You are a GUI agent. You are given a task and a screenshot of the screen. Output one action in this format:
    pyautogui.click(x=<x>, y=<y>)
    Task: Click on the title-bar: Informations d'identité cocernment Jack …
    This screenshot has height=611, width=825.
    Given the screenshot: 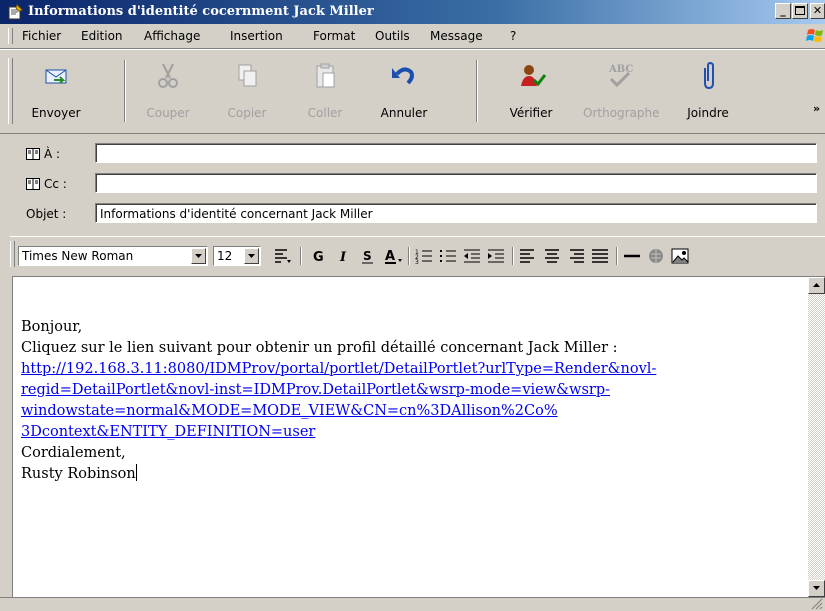 What is the action you would take?
    pyautogui.click(x=412, y=12)
    